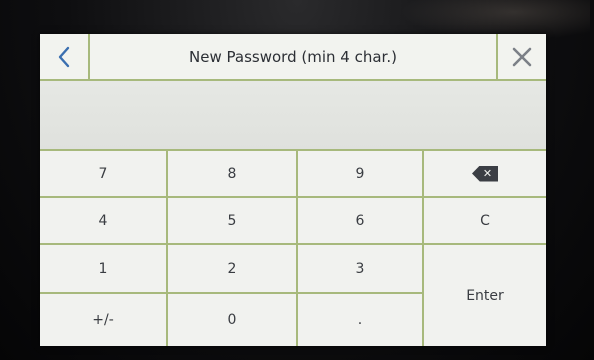  I want to click on chevron-left-icon, so click(64, 56).